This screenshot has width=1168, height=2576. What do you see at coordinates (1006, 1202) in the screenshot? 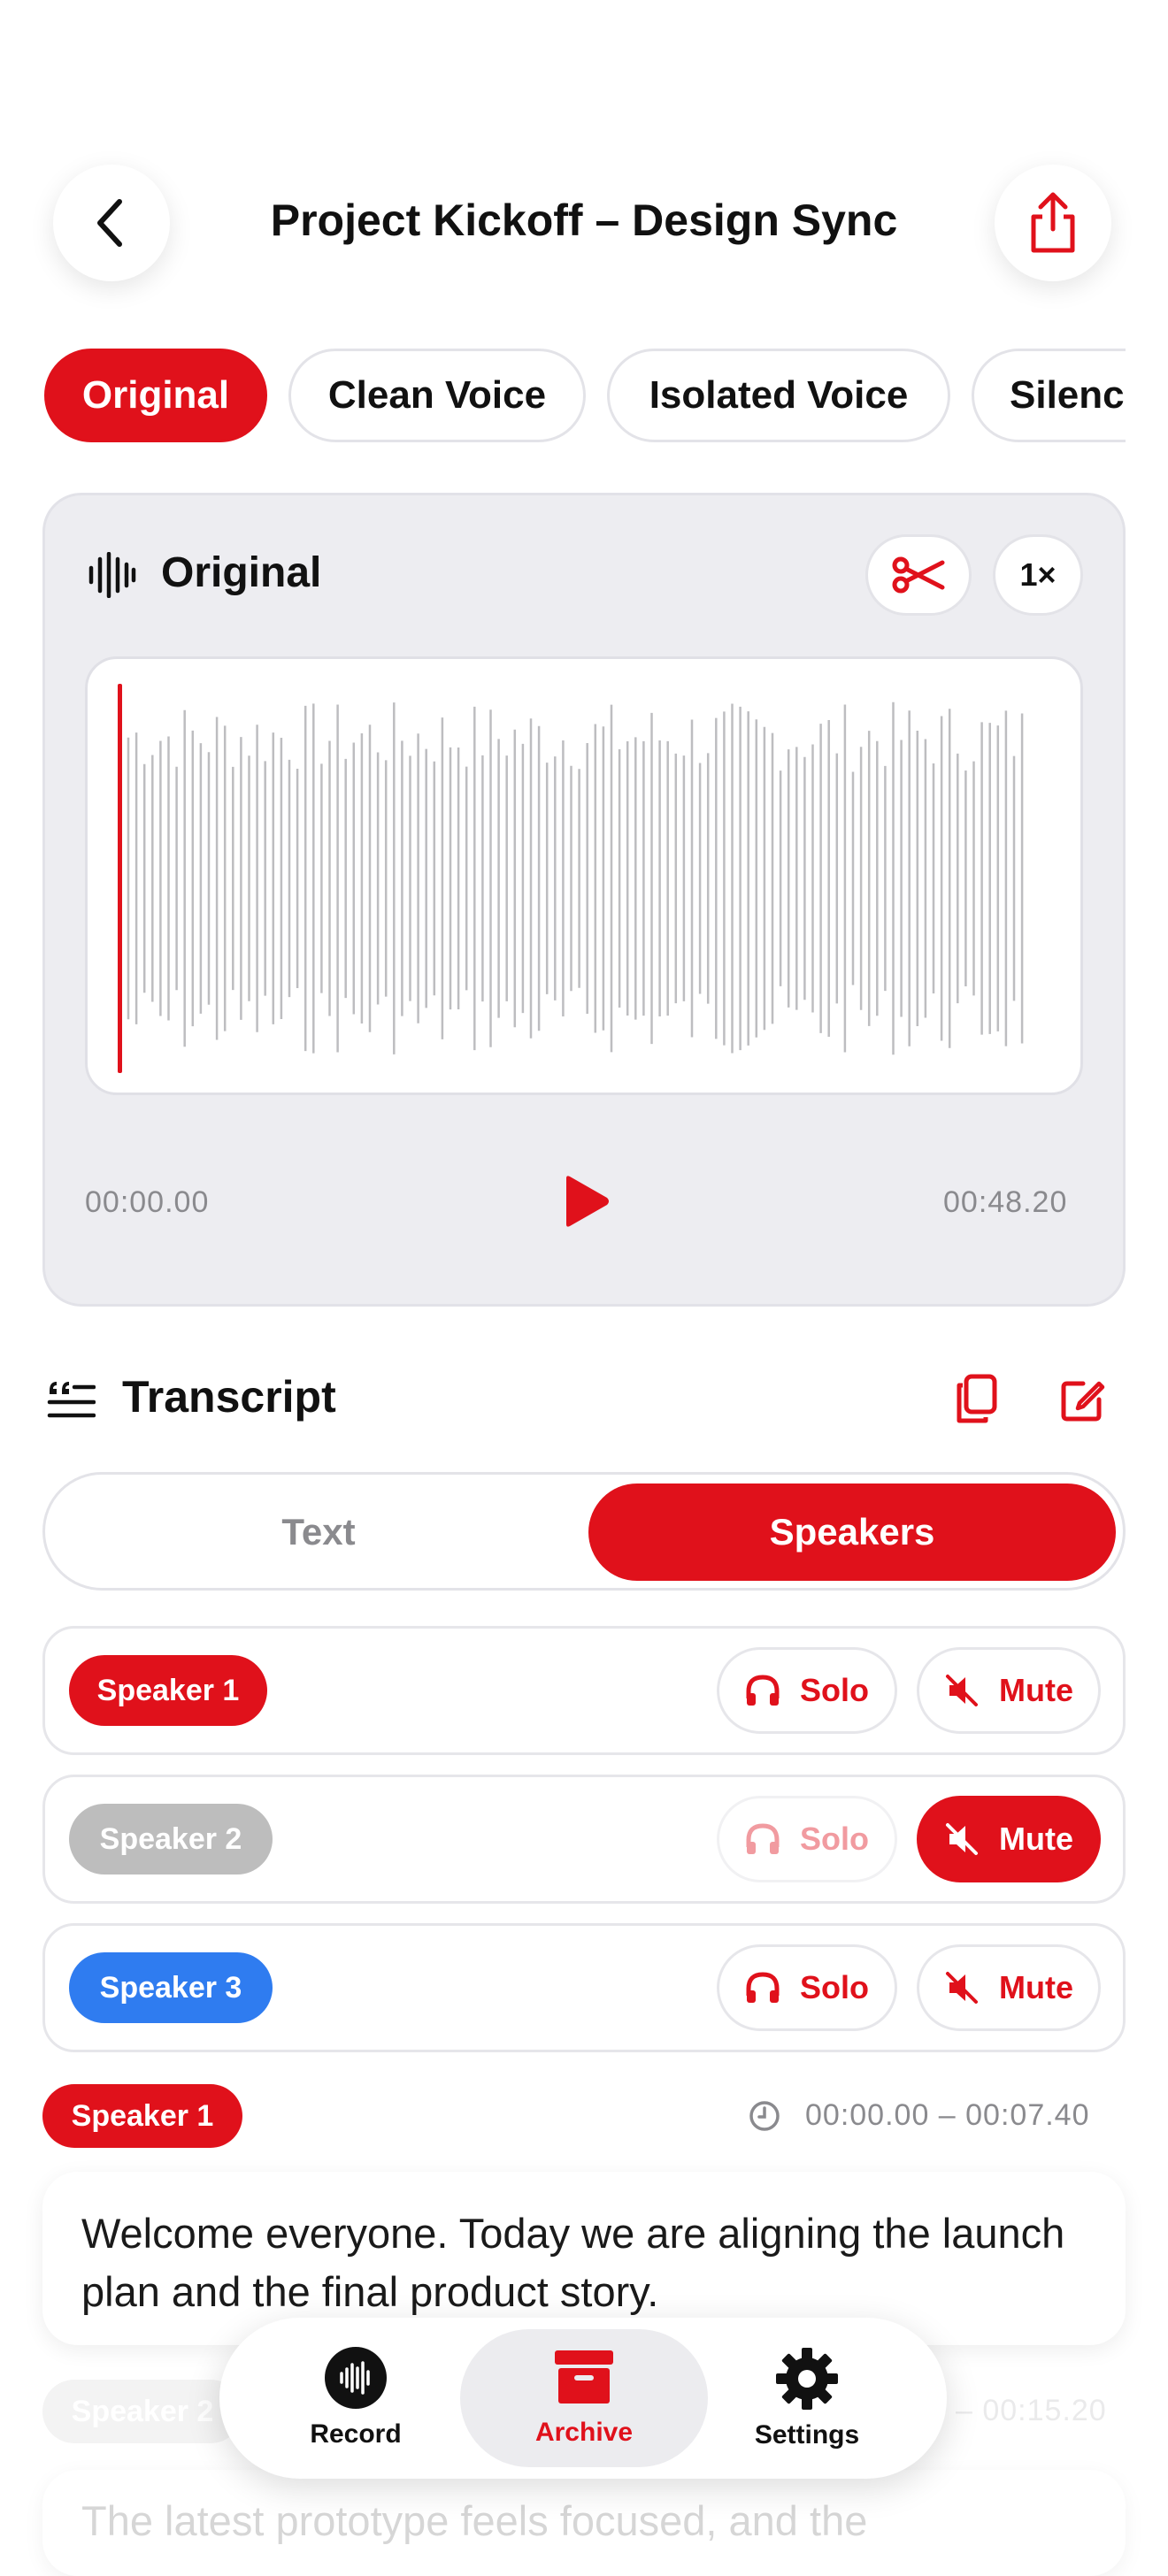
I see `duration: 00:48.20` at bounding box center [1006, 1202].